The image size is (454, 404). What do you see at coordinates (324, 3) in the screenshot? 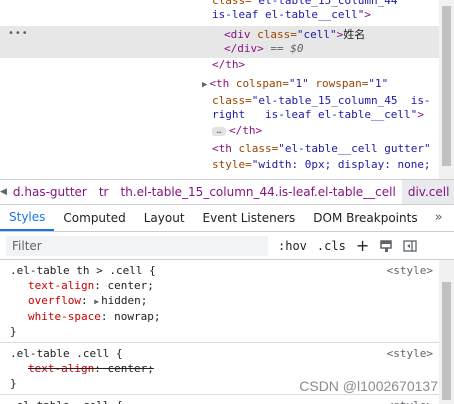
I see `dom-token: "el-table_15_column_44` at bounding box center [324, 3].